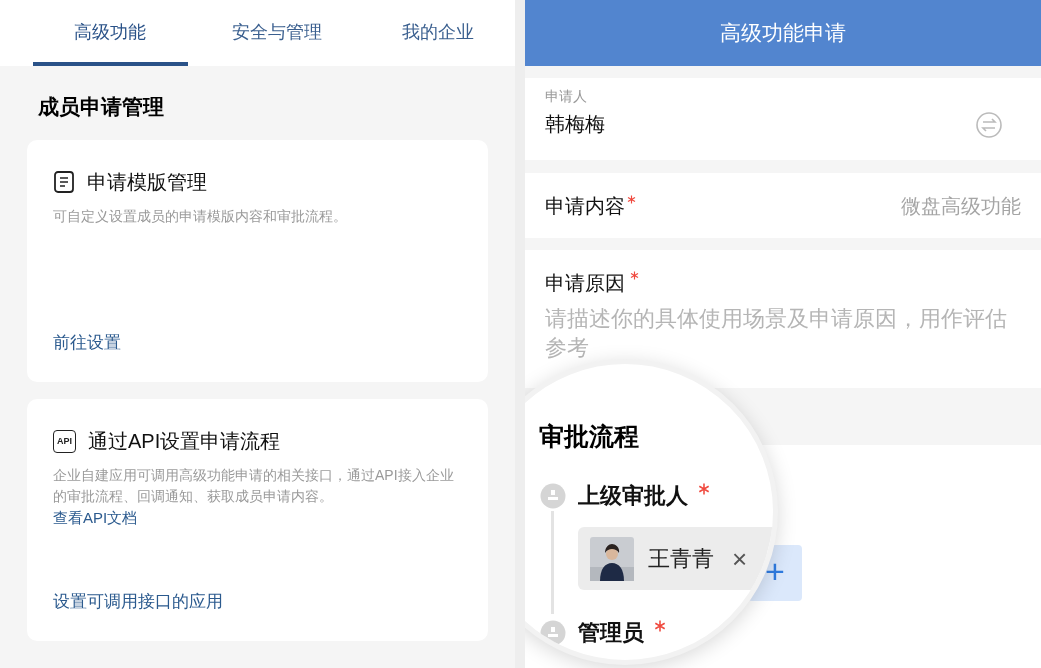 Image resolution: width=1041 pixels, height=668 pixels. I want to click on section-title: 成员申请管理, so click(101, 107).